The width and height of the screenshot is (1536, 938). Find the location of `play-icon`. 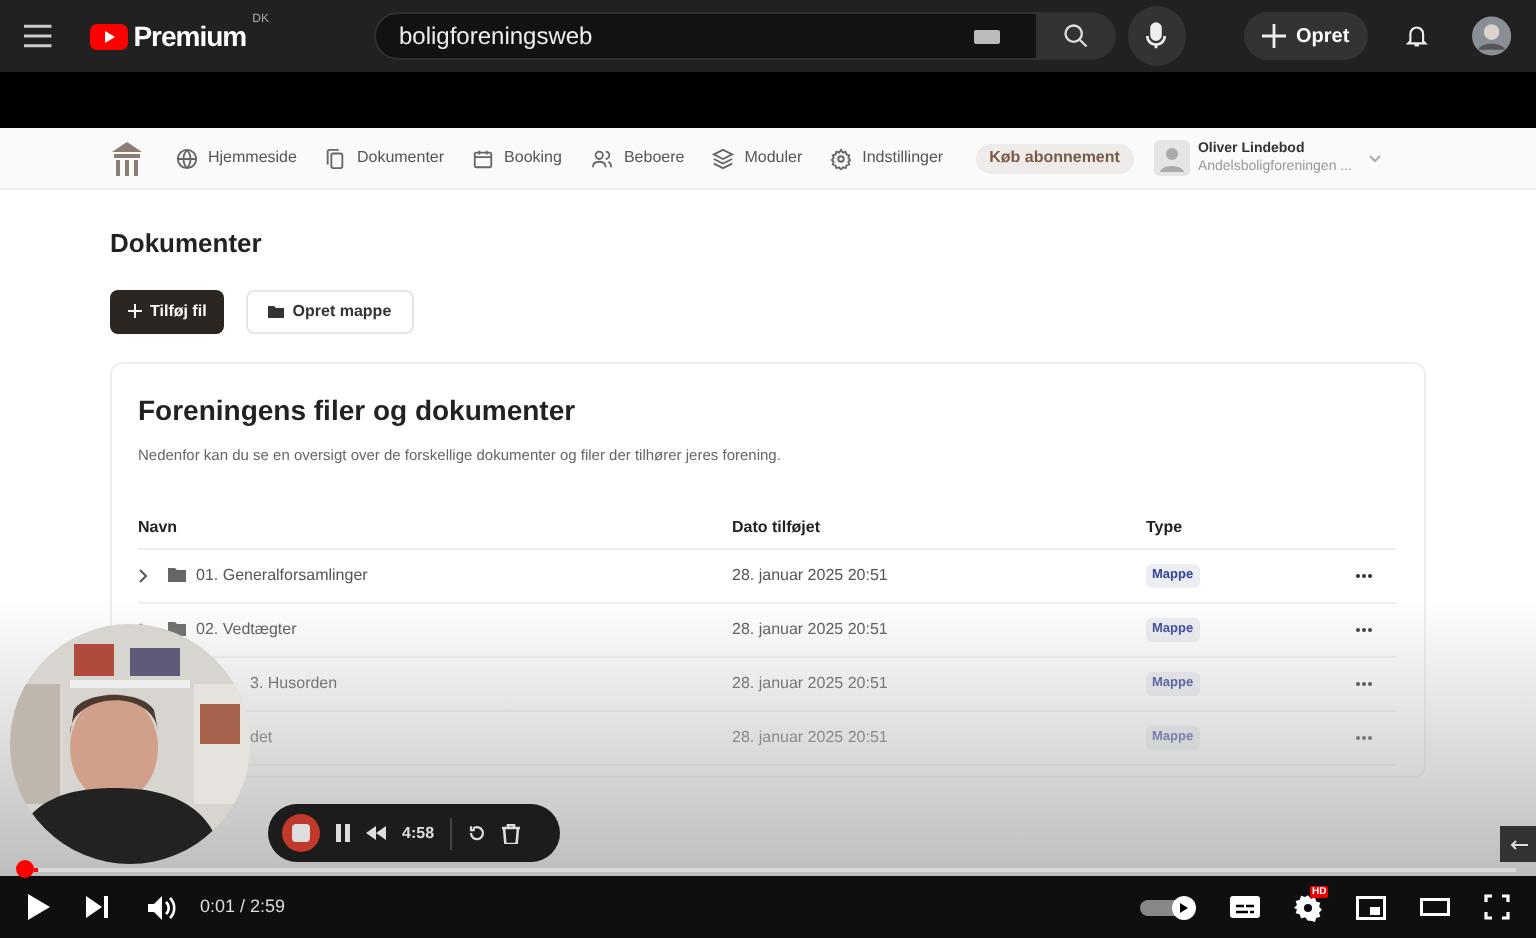

play-icon is located at coordinates (38, 907).